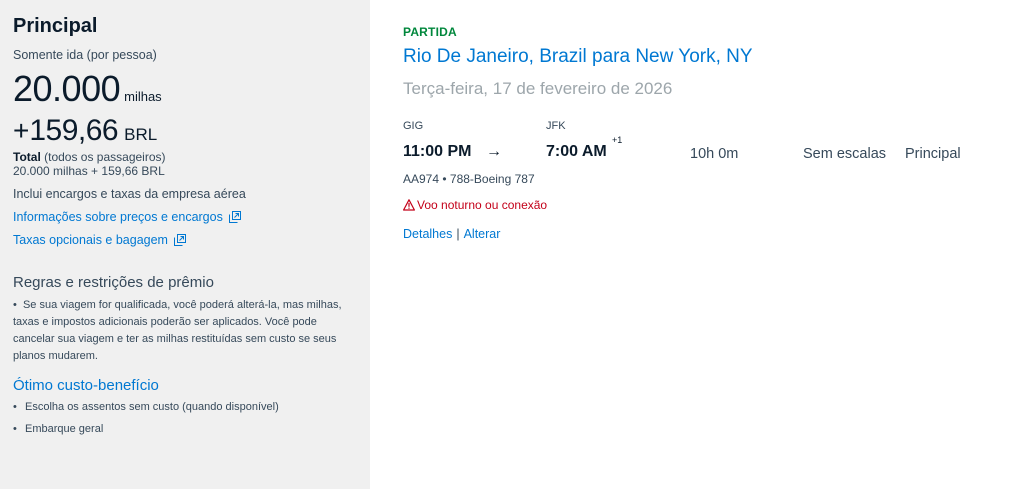  Describe the element at coordinates (55, 26) in the screenshot. I see `cabin-title: Principal` at that location.